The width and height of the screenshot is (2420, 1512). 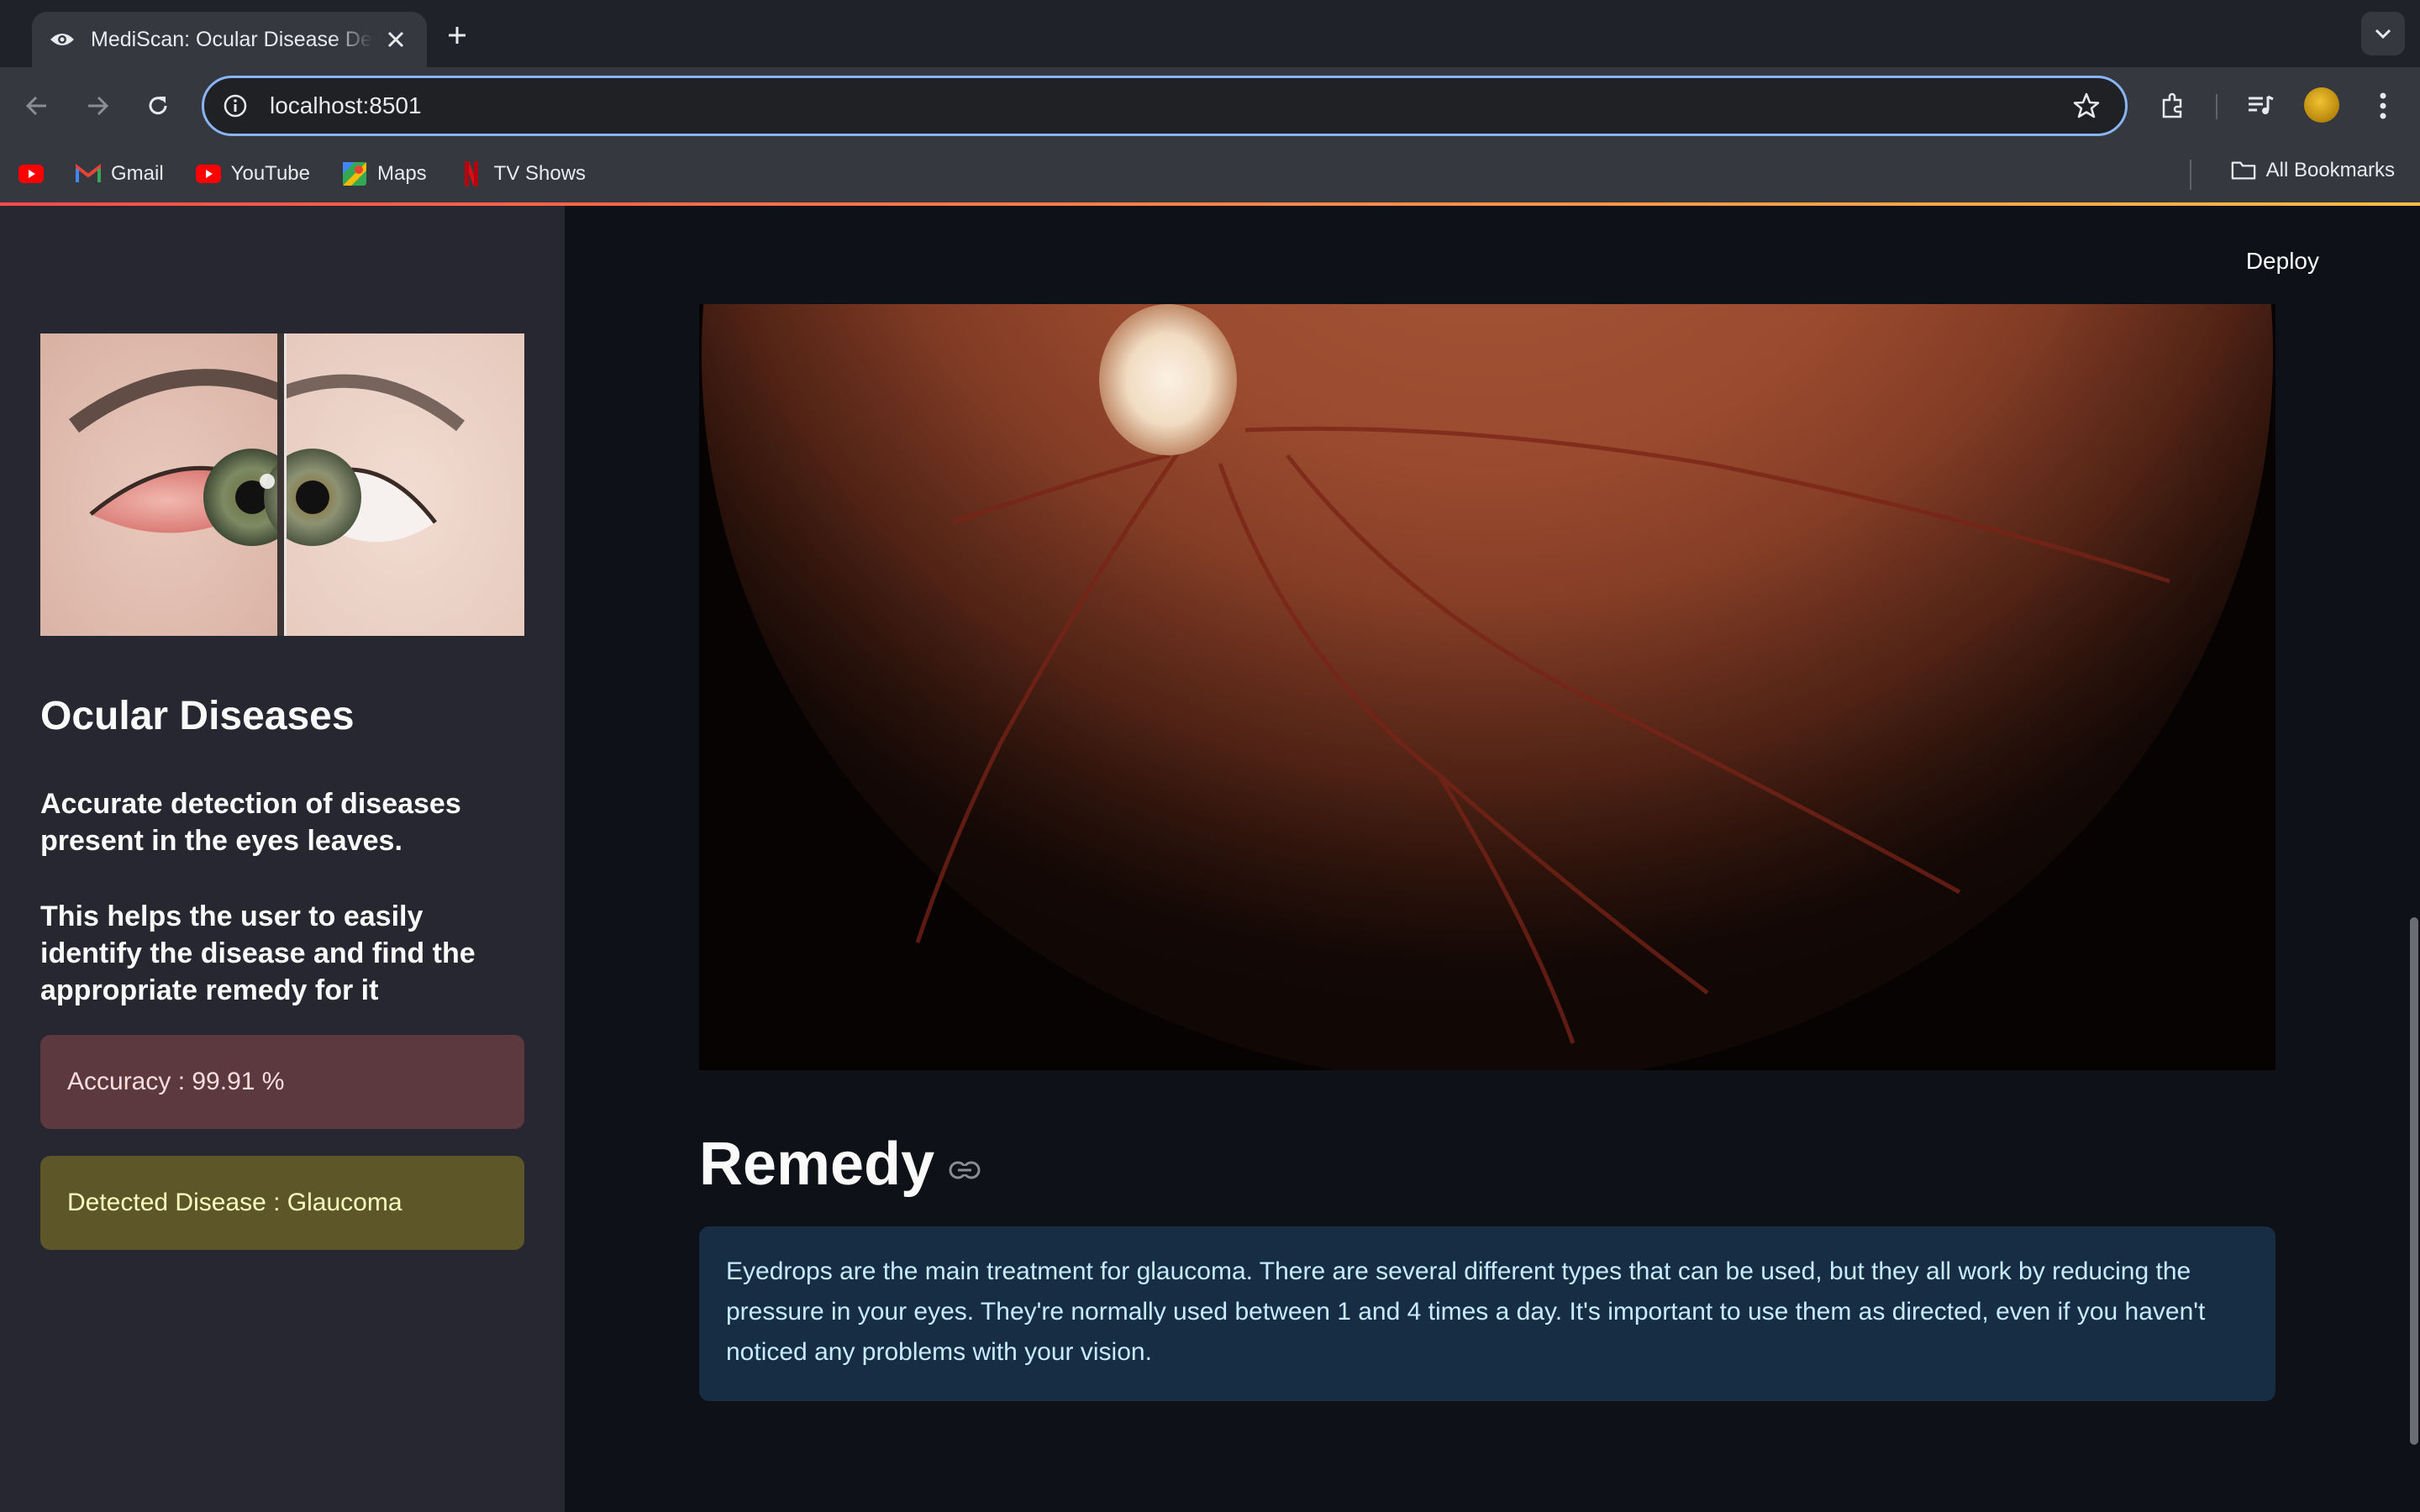 What do you see at coordinates (282, 484) in the screenshot?
I see `eye-comparison-image` at bounding box center [282, 484].